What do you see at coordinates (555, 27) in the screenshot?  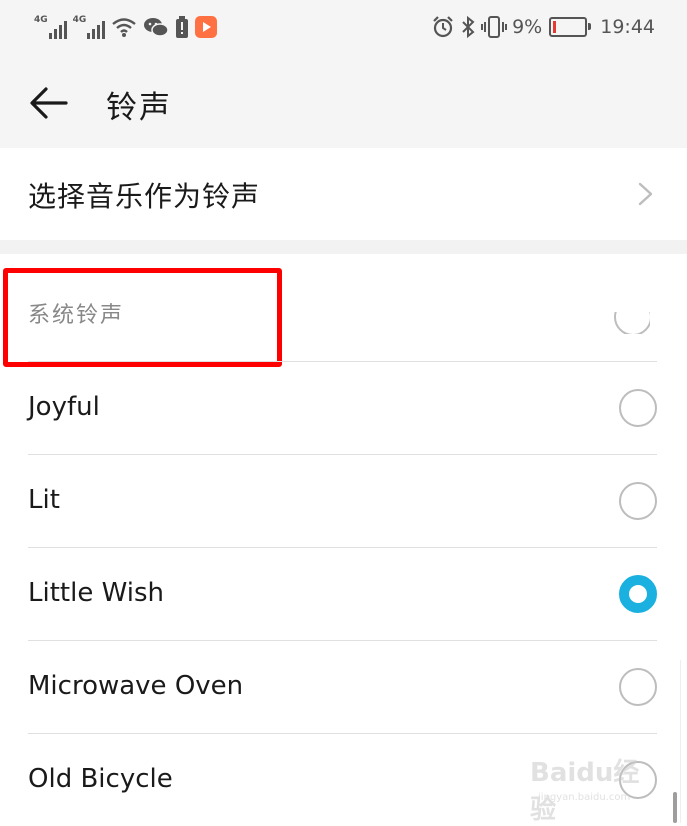 I see `battery-fill` at bounding box center [555, 27].